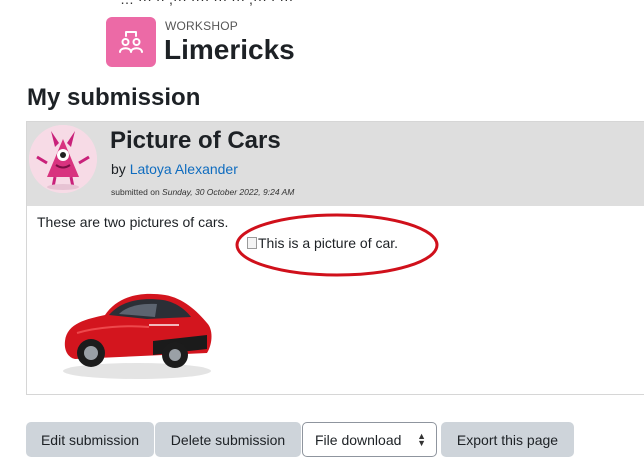 The width and height of the screenshot is (644, 468). Describe the element at coordinates (118, 169) in the screenshot. I see `byline-prefix: by` at that location.